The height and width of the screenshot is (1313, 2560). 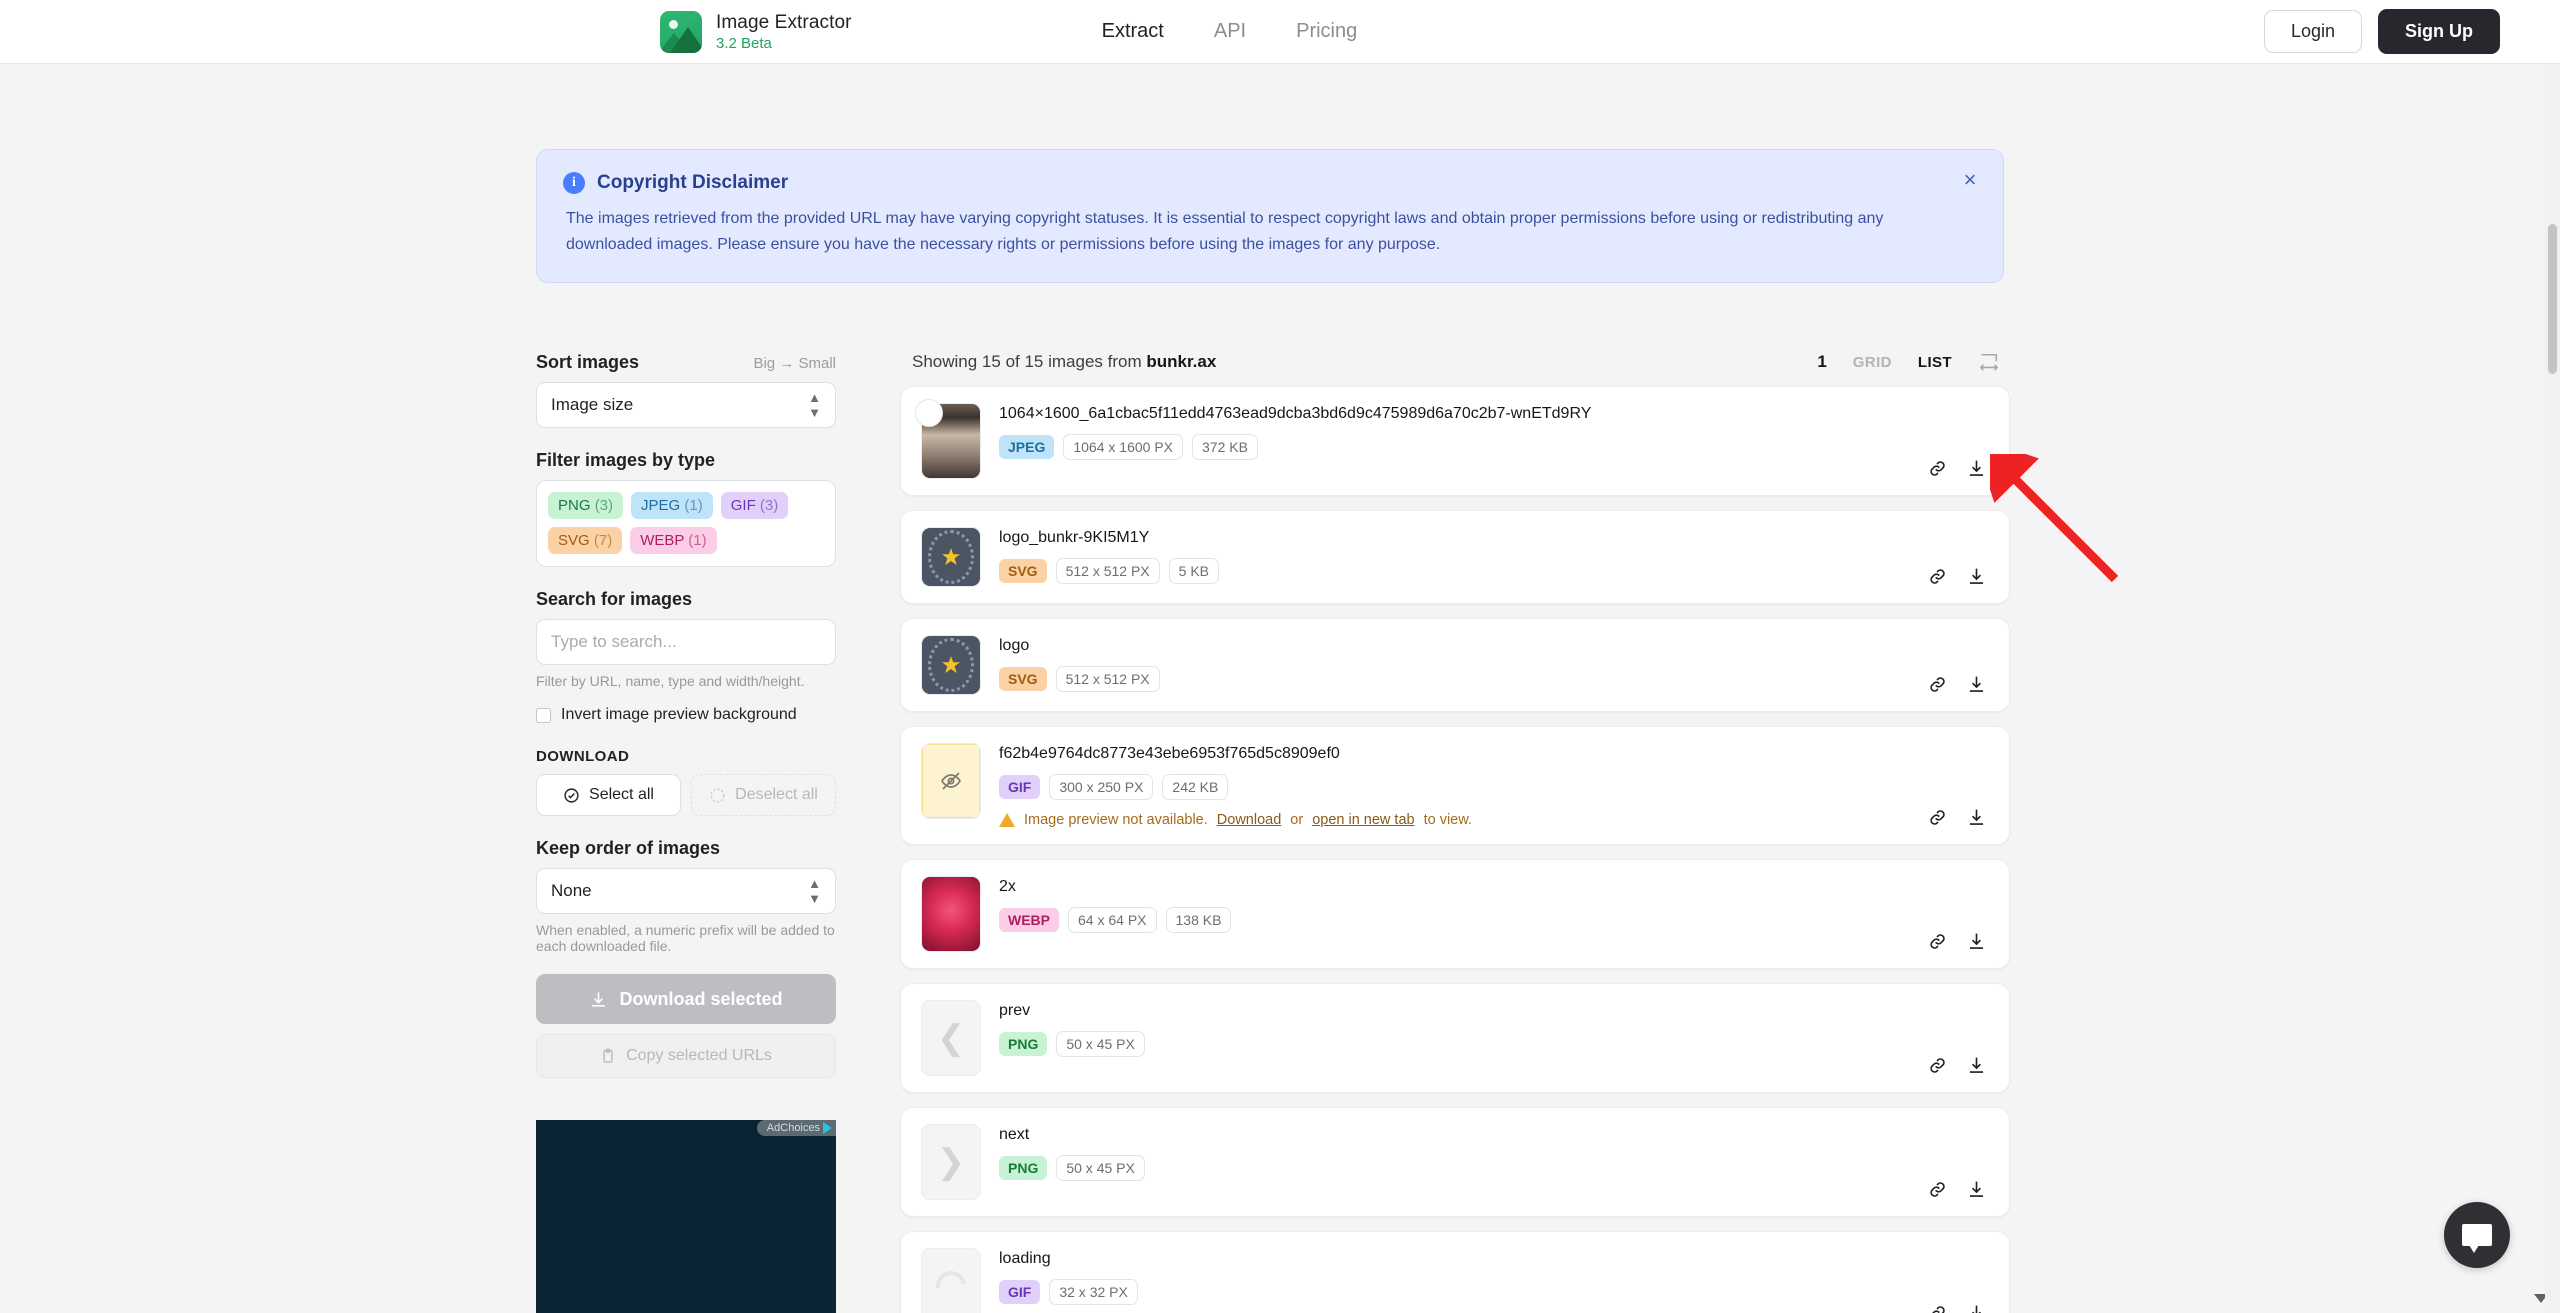 I want to click on page-scrollbar, so click(x=2552, y=688).